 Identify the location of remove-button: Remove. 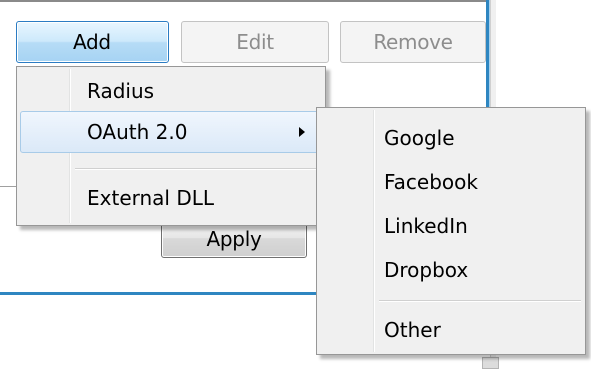
(413, 42).